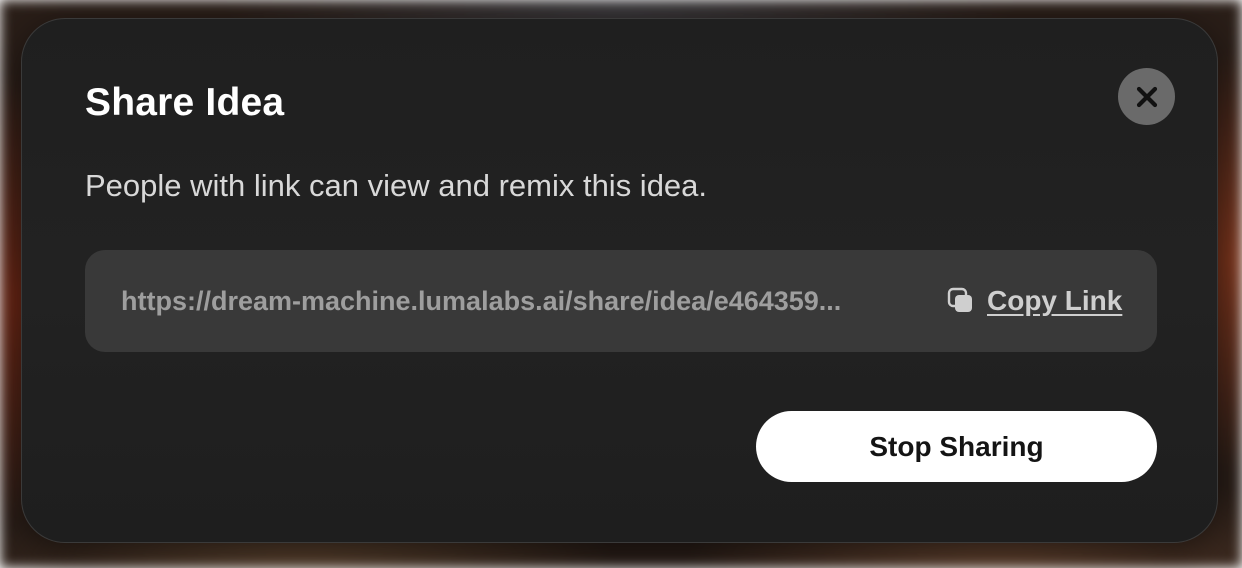  Describe the element at coordinates (959, 299) in the screenshot. I see `copy-icon` at that location.